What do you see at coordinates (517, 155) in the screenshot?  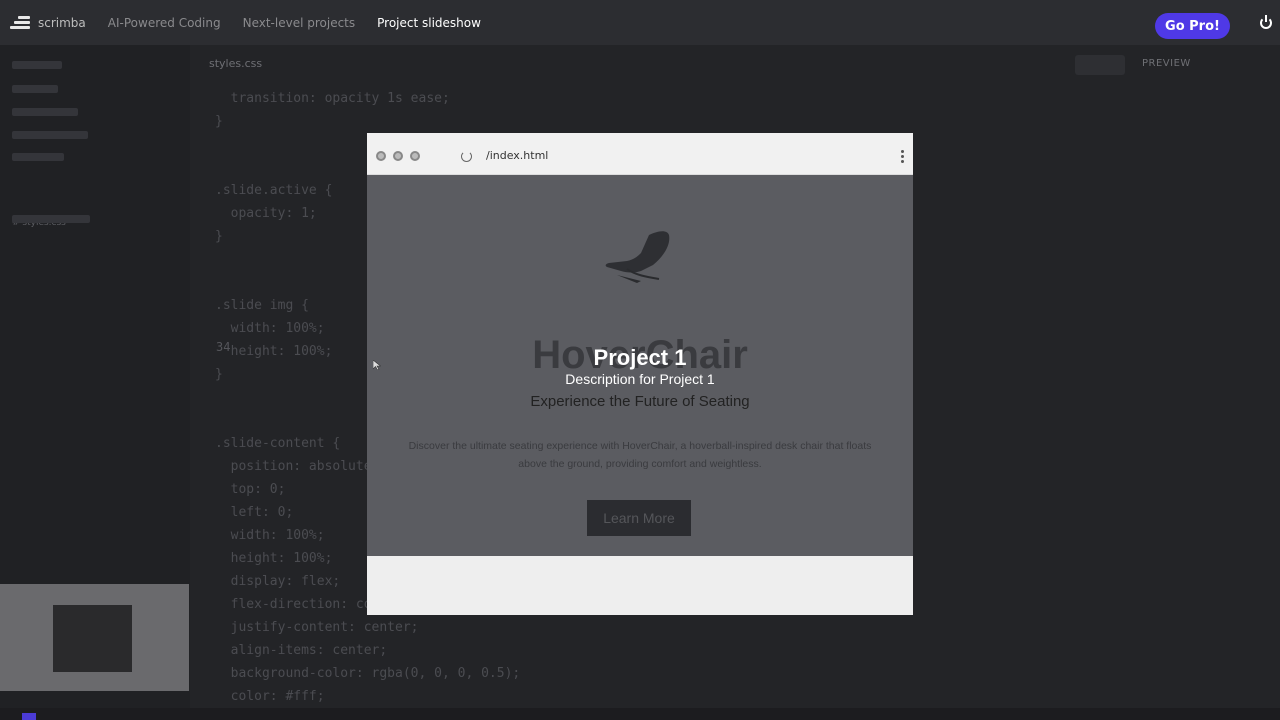 I see `url-field: /index.html` at bounding box center [517, 155].